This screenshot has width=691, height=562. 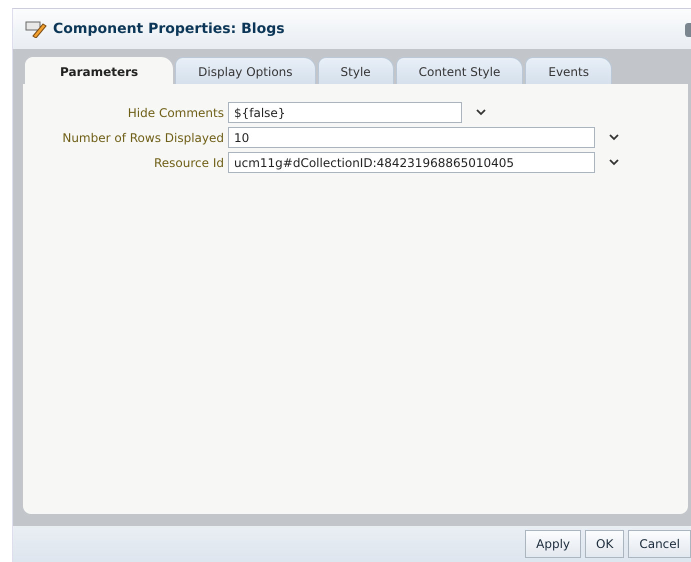 What do you see at coordinates (345, 112) in the screenshot?
I see `input-field: ${false}` at bounding box center [345, 112].